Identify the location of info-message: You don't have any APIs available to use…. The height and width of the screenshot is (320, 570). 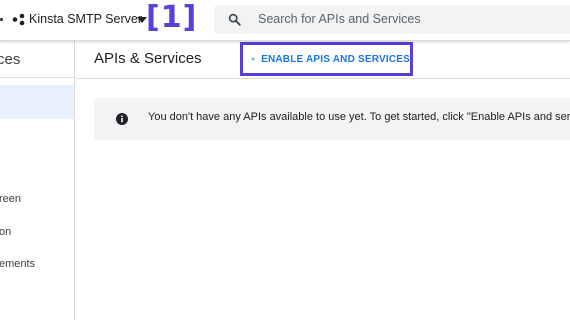
(359, 117).